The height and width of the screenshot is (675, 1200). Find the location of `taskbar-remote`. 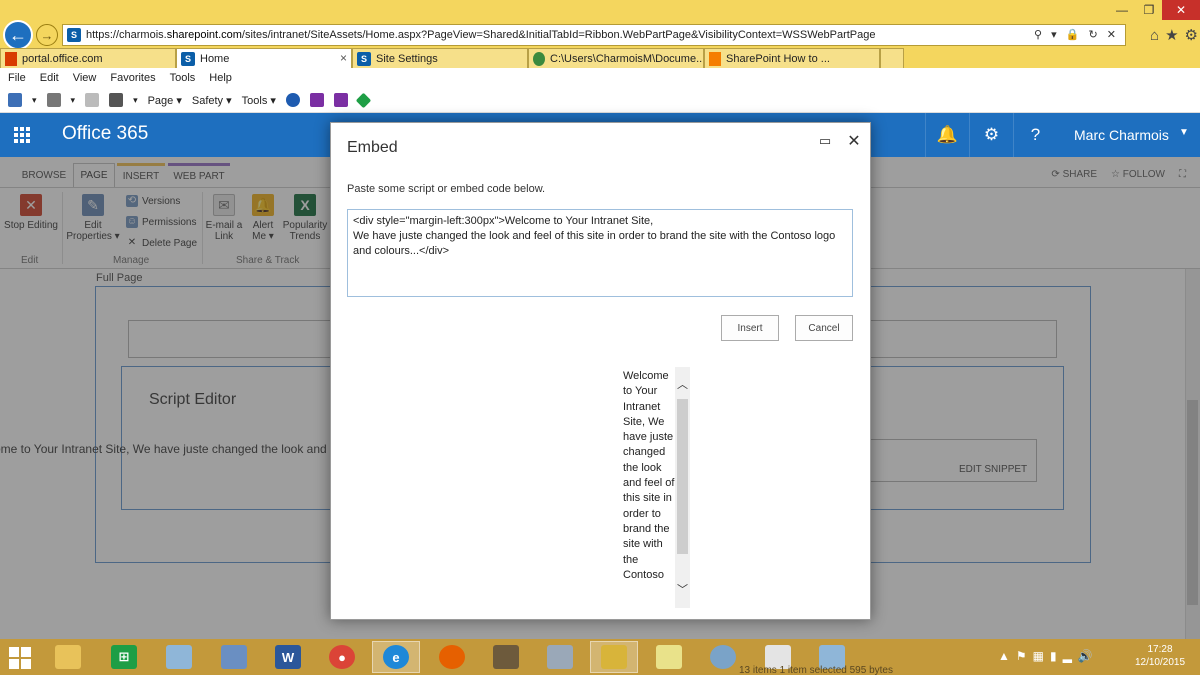

taskbar-remote is located at coordinates (234, 657).